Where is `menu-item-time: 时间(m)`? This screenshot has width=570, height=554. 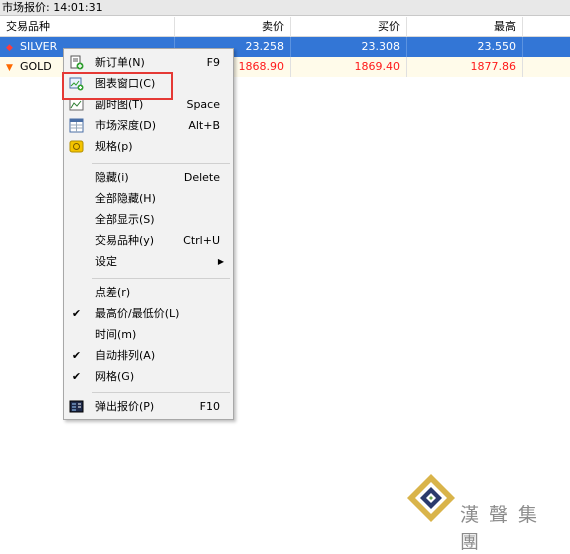 menu-item-time: 时间(m) is located at coordinates (148, 334).